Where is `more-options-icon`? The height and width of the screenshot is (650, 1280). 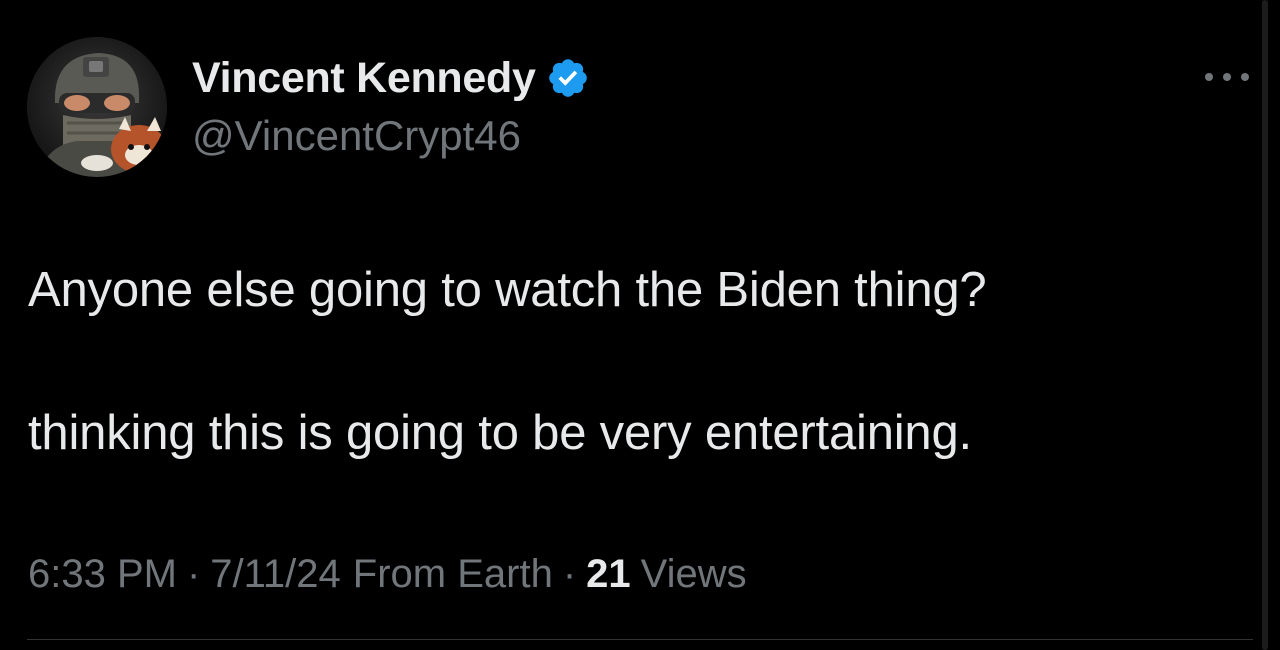
more-options-icon is located at coordinates (1227, 77).